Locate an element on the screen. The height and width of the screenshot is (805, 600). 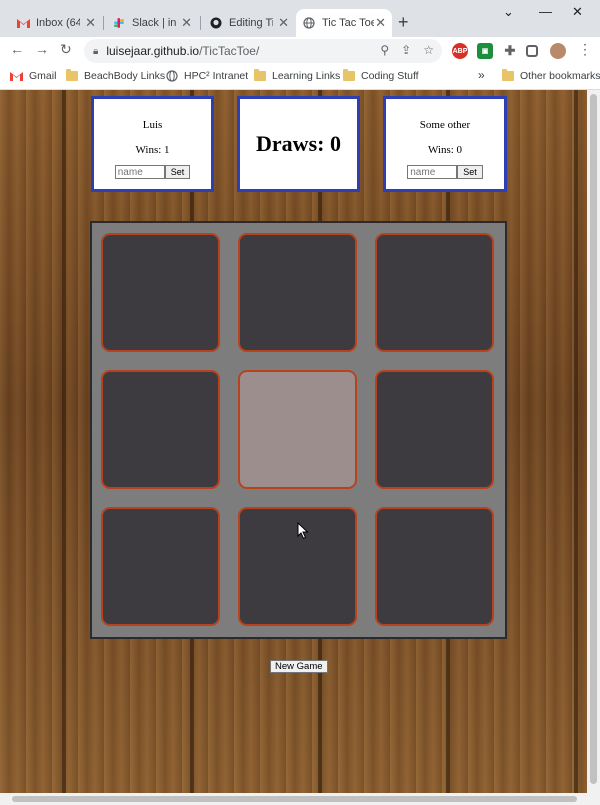
bookmark-label: Other bookmarks is located at coordinates (560, 76).